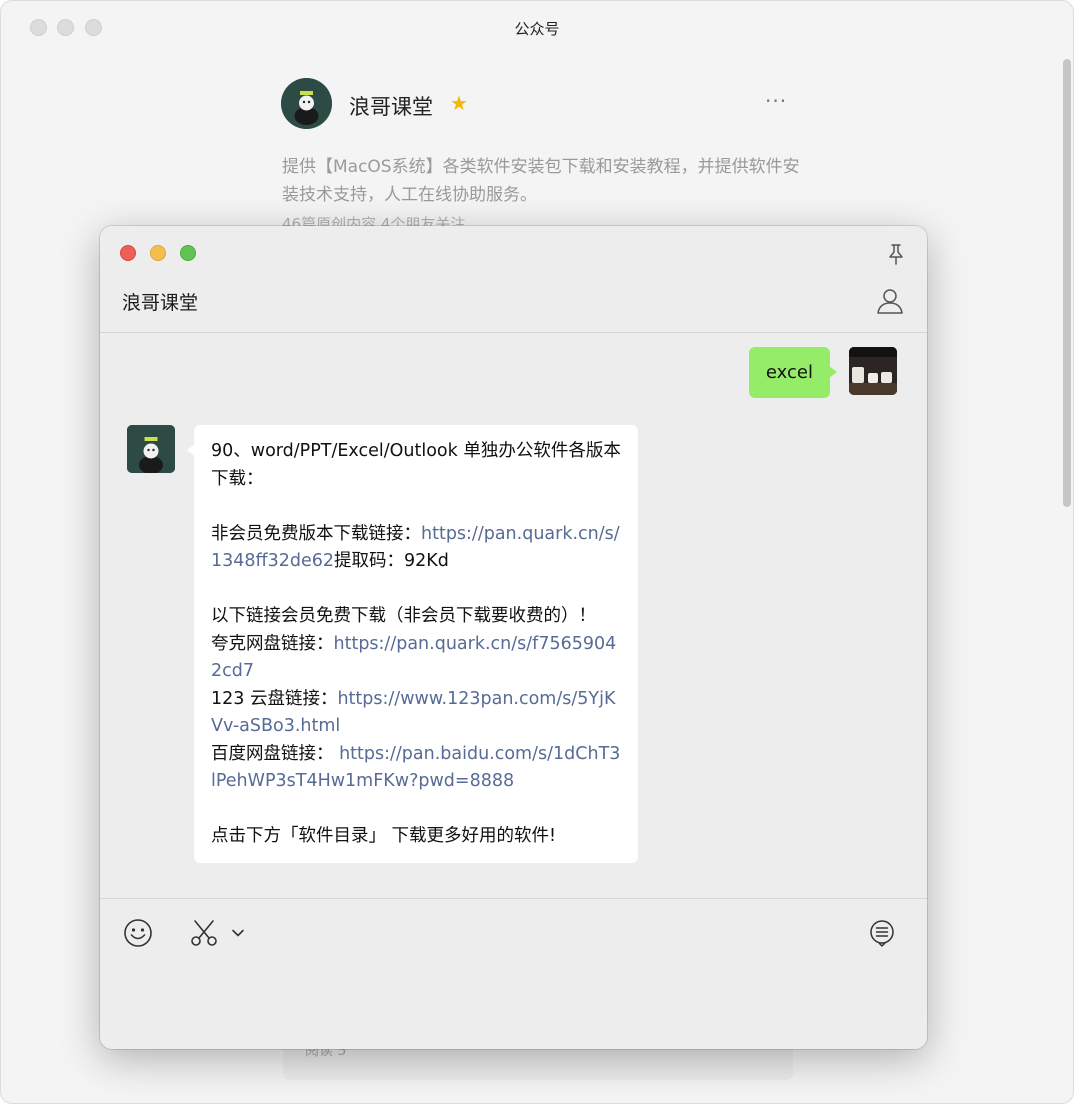 This screenshot has height=1106, width=1080. What do you see at coordinates (890, 301) in the screenshot?
I see `contact-icon` at bounding box center [890, 301].